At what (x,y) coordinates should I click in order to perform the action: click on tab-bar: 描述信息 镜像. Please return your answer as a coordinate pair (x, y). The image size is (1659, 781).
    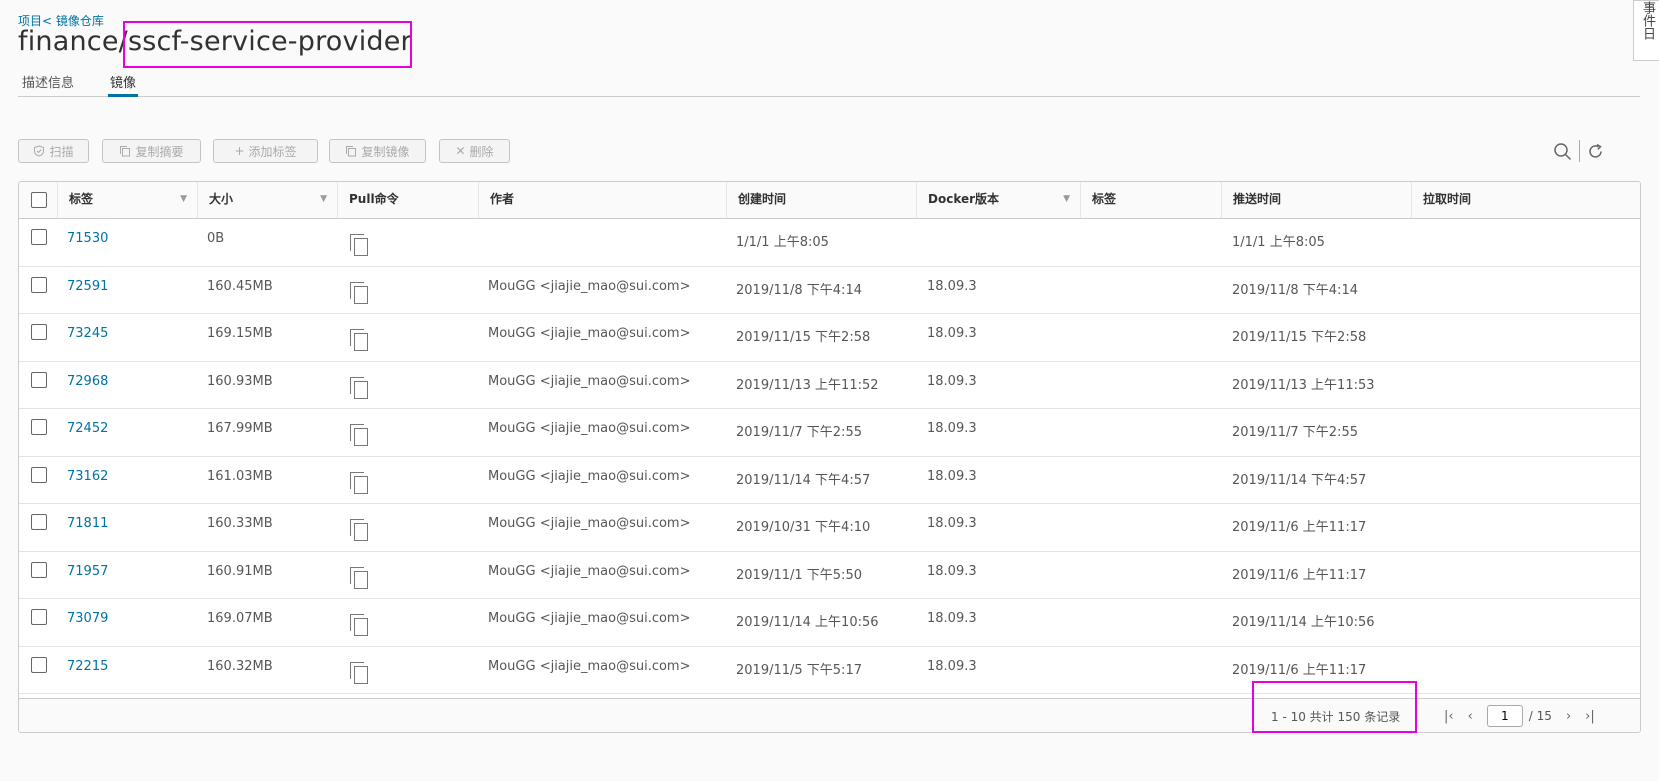
    Looking at the image, I should click on (829, 84).